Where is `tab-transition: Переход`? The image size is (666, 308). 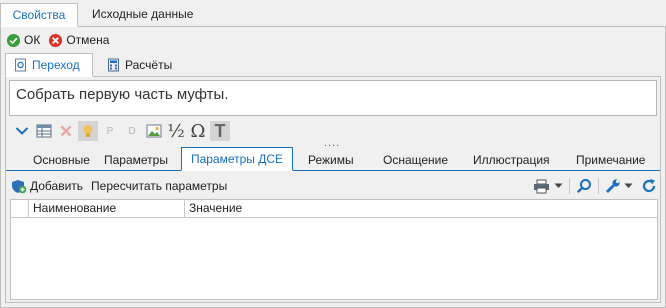
tab-transition: Переход is located at coordinates (49, 65).